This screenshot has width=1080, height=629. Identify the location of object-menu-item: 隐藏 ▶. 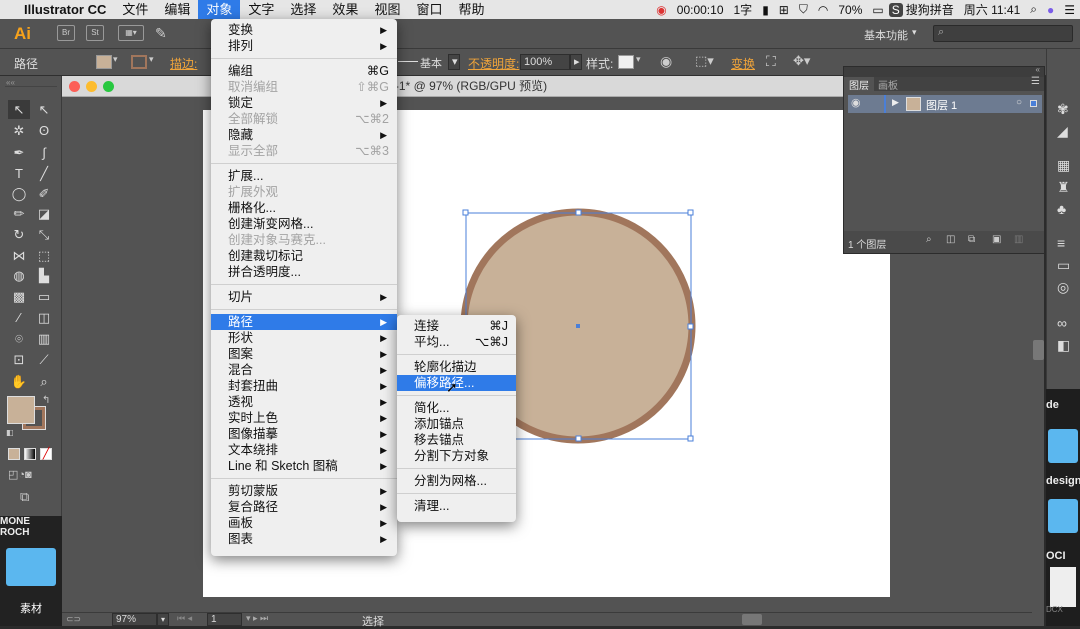
(304, 135).